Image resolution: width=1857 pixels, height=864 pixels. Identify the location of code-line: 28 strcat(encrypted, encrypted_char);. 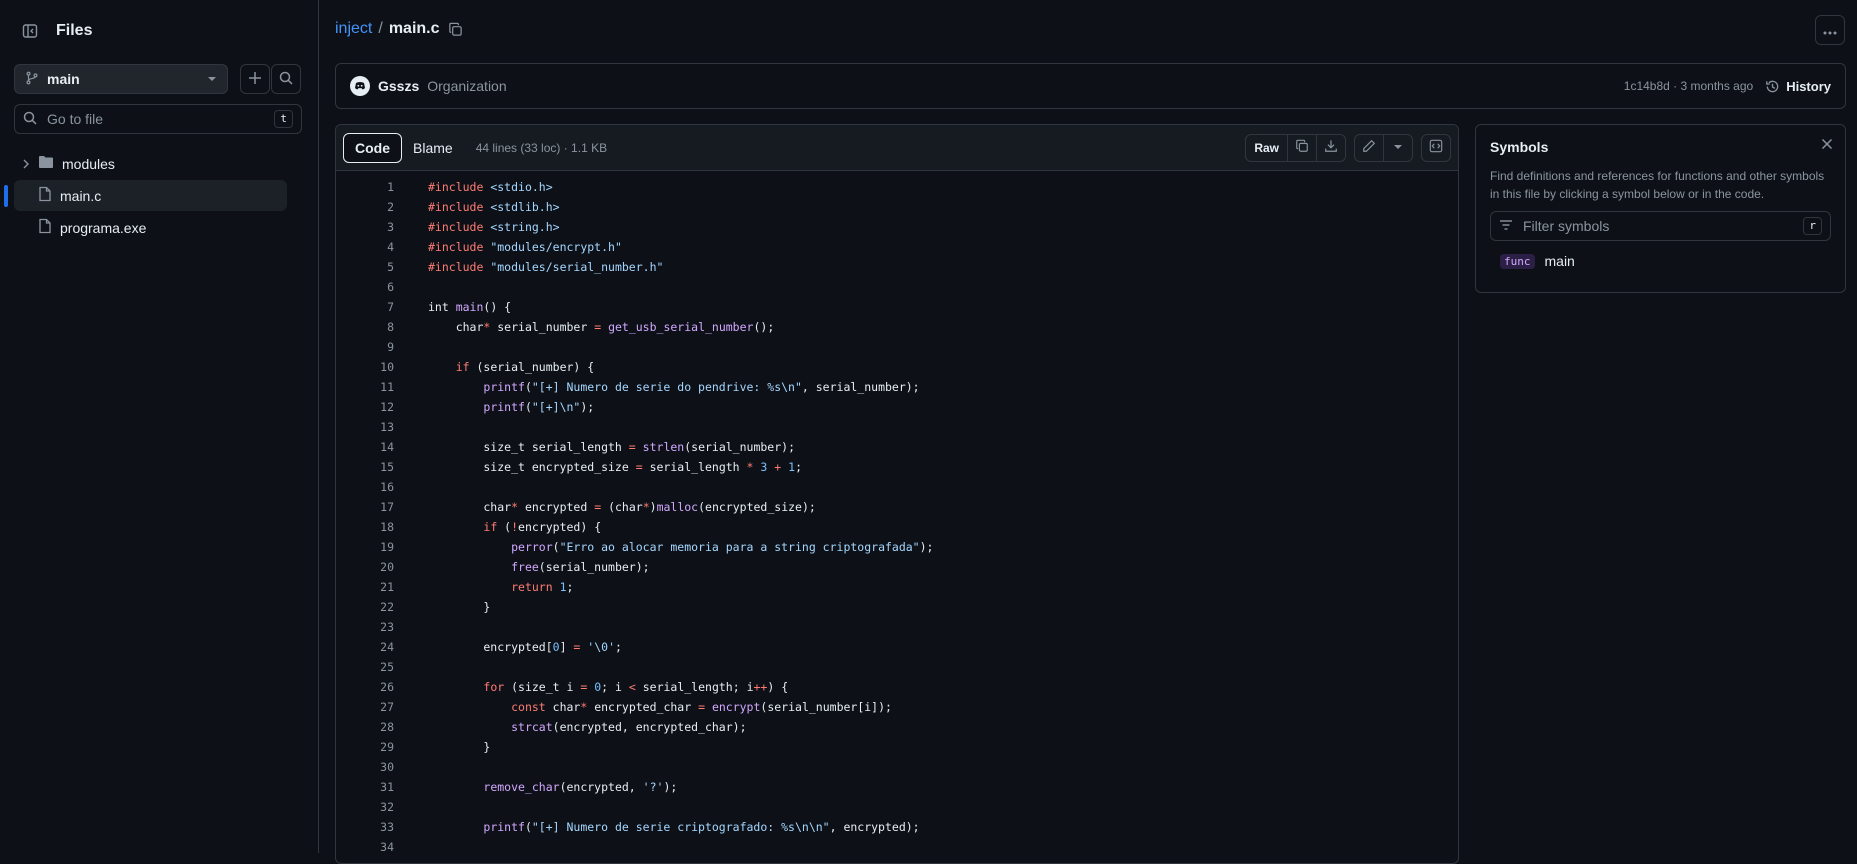
(897, 727).